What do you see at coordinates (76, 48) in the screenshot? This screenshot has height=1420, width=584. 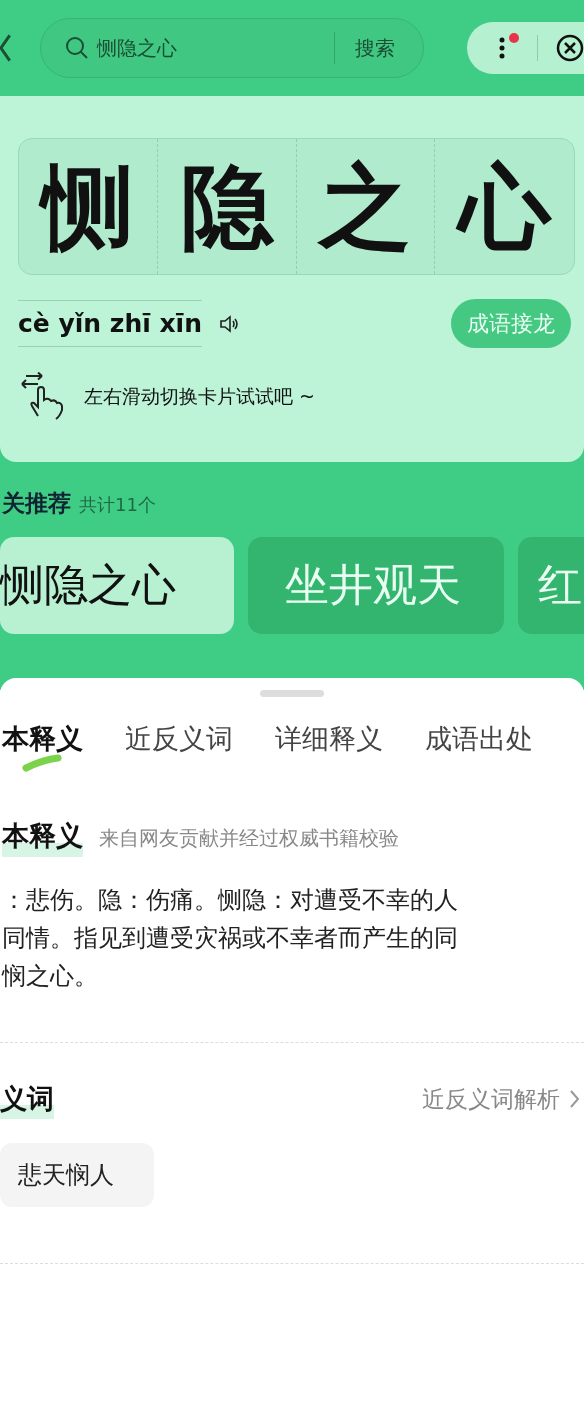 I see `search-icon` at bounding box center [76, 48].